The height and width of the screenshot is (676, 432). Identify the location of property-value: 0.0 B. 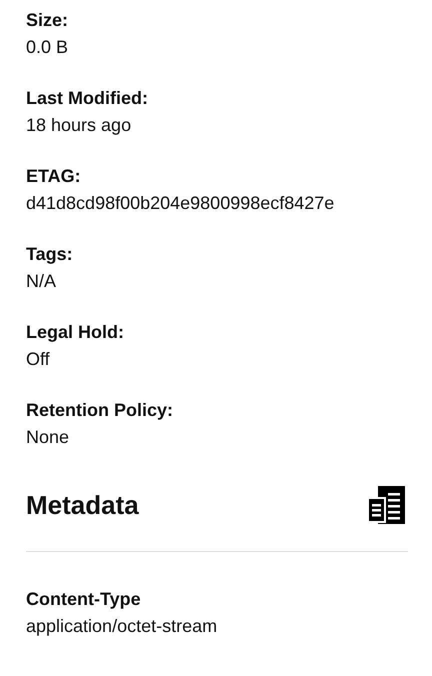
(48, 47).